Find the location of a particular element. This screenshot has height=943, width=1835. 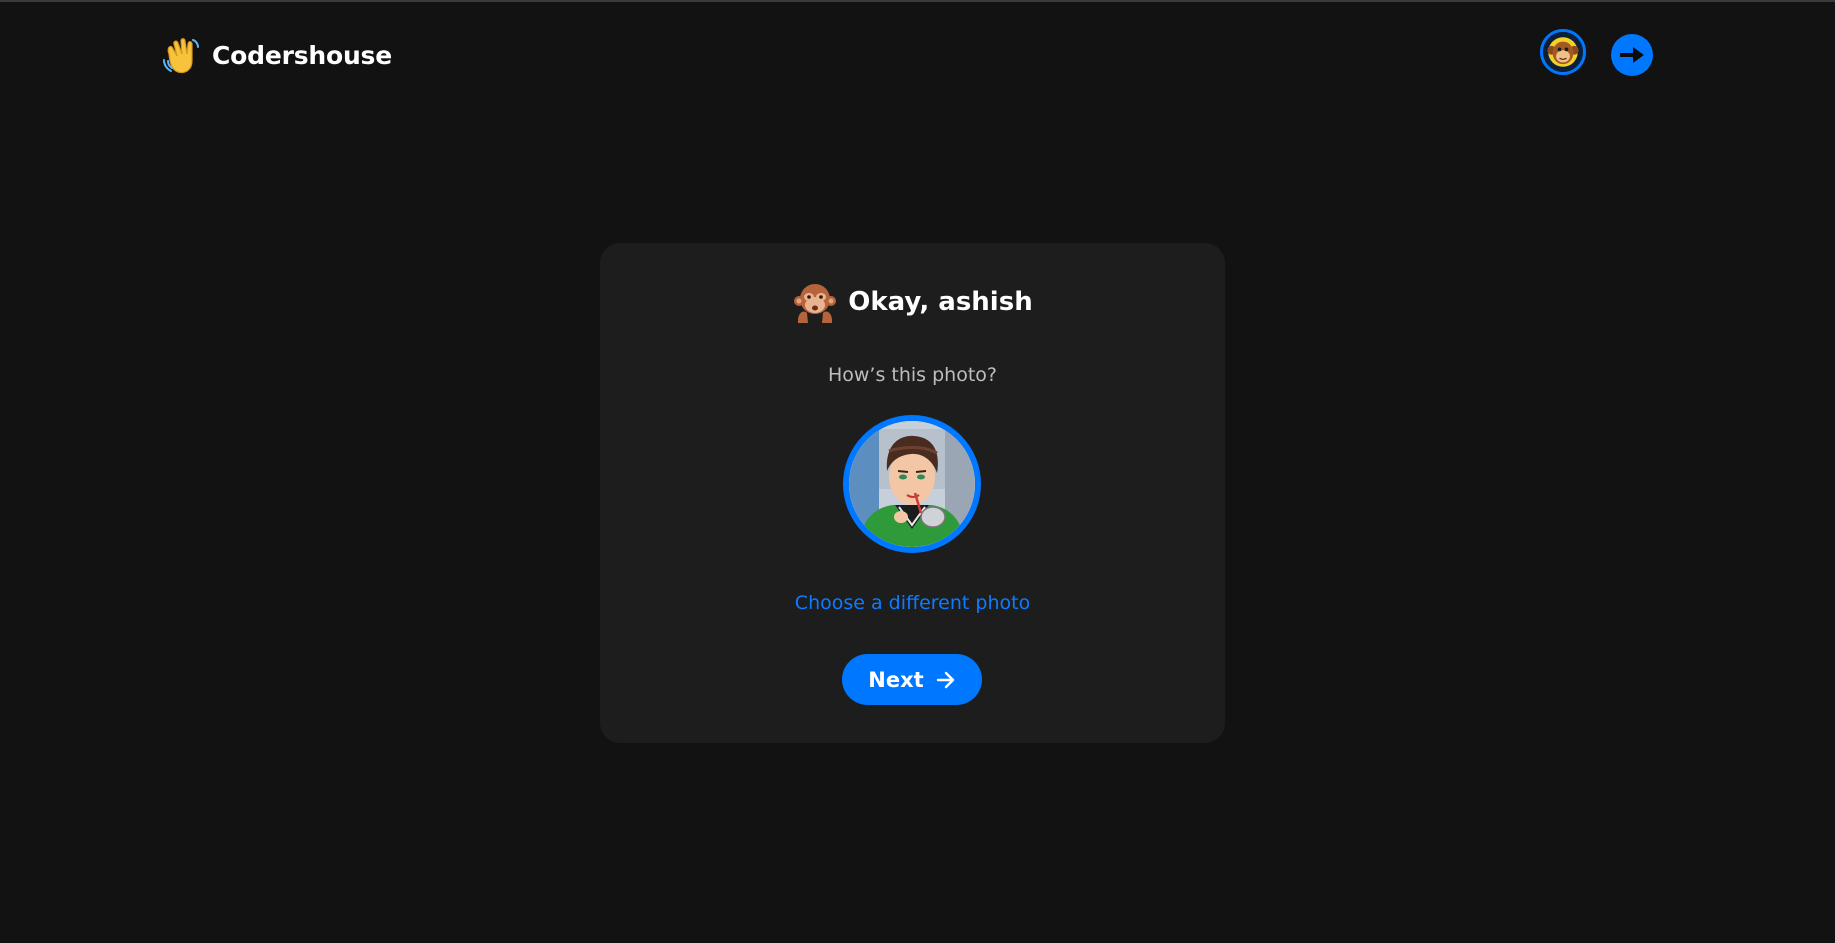

next-button: Next is located at coordinates (912, 679).